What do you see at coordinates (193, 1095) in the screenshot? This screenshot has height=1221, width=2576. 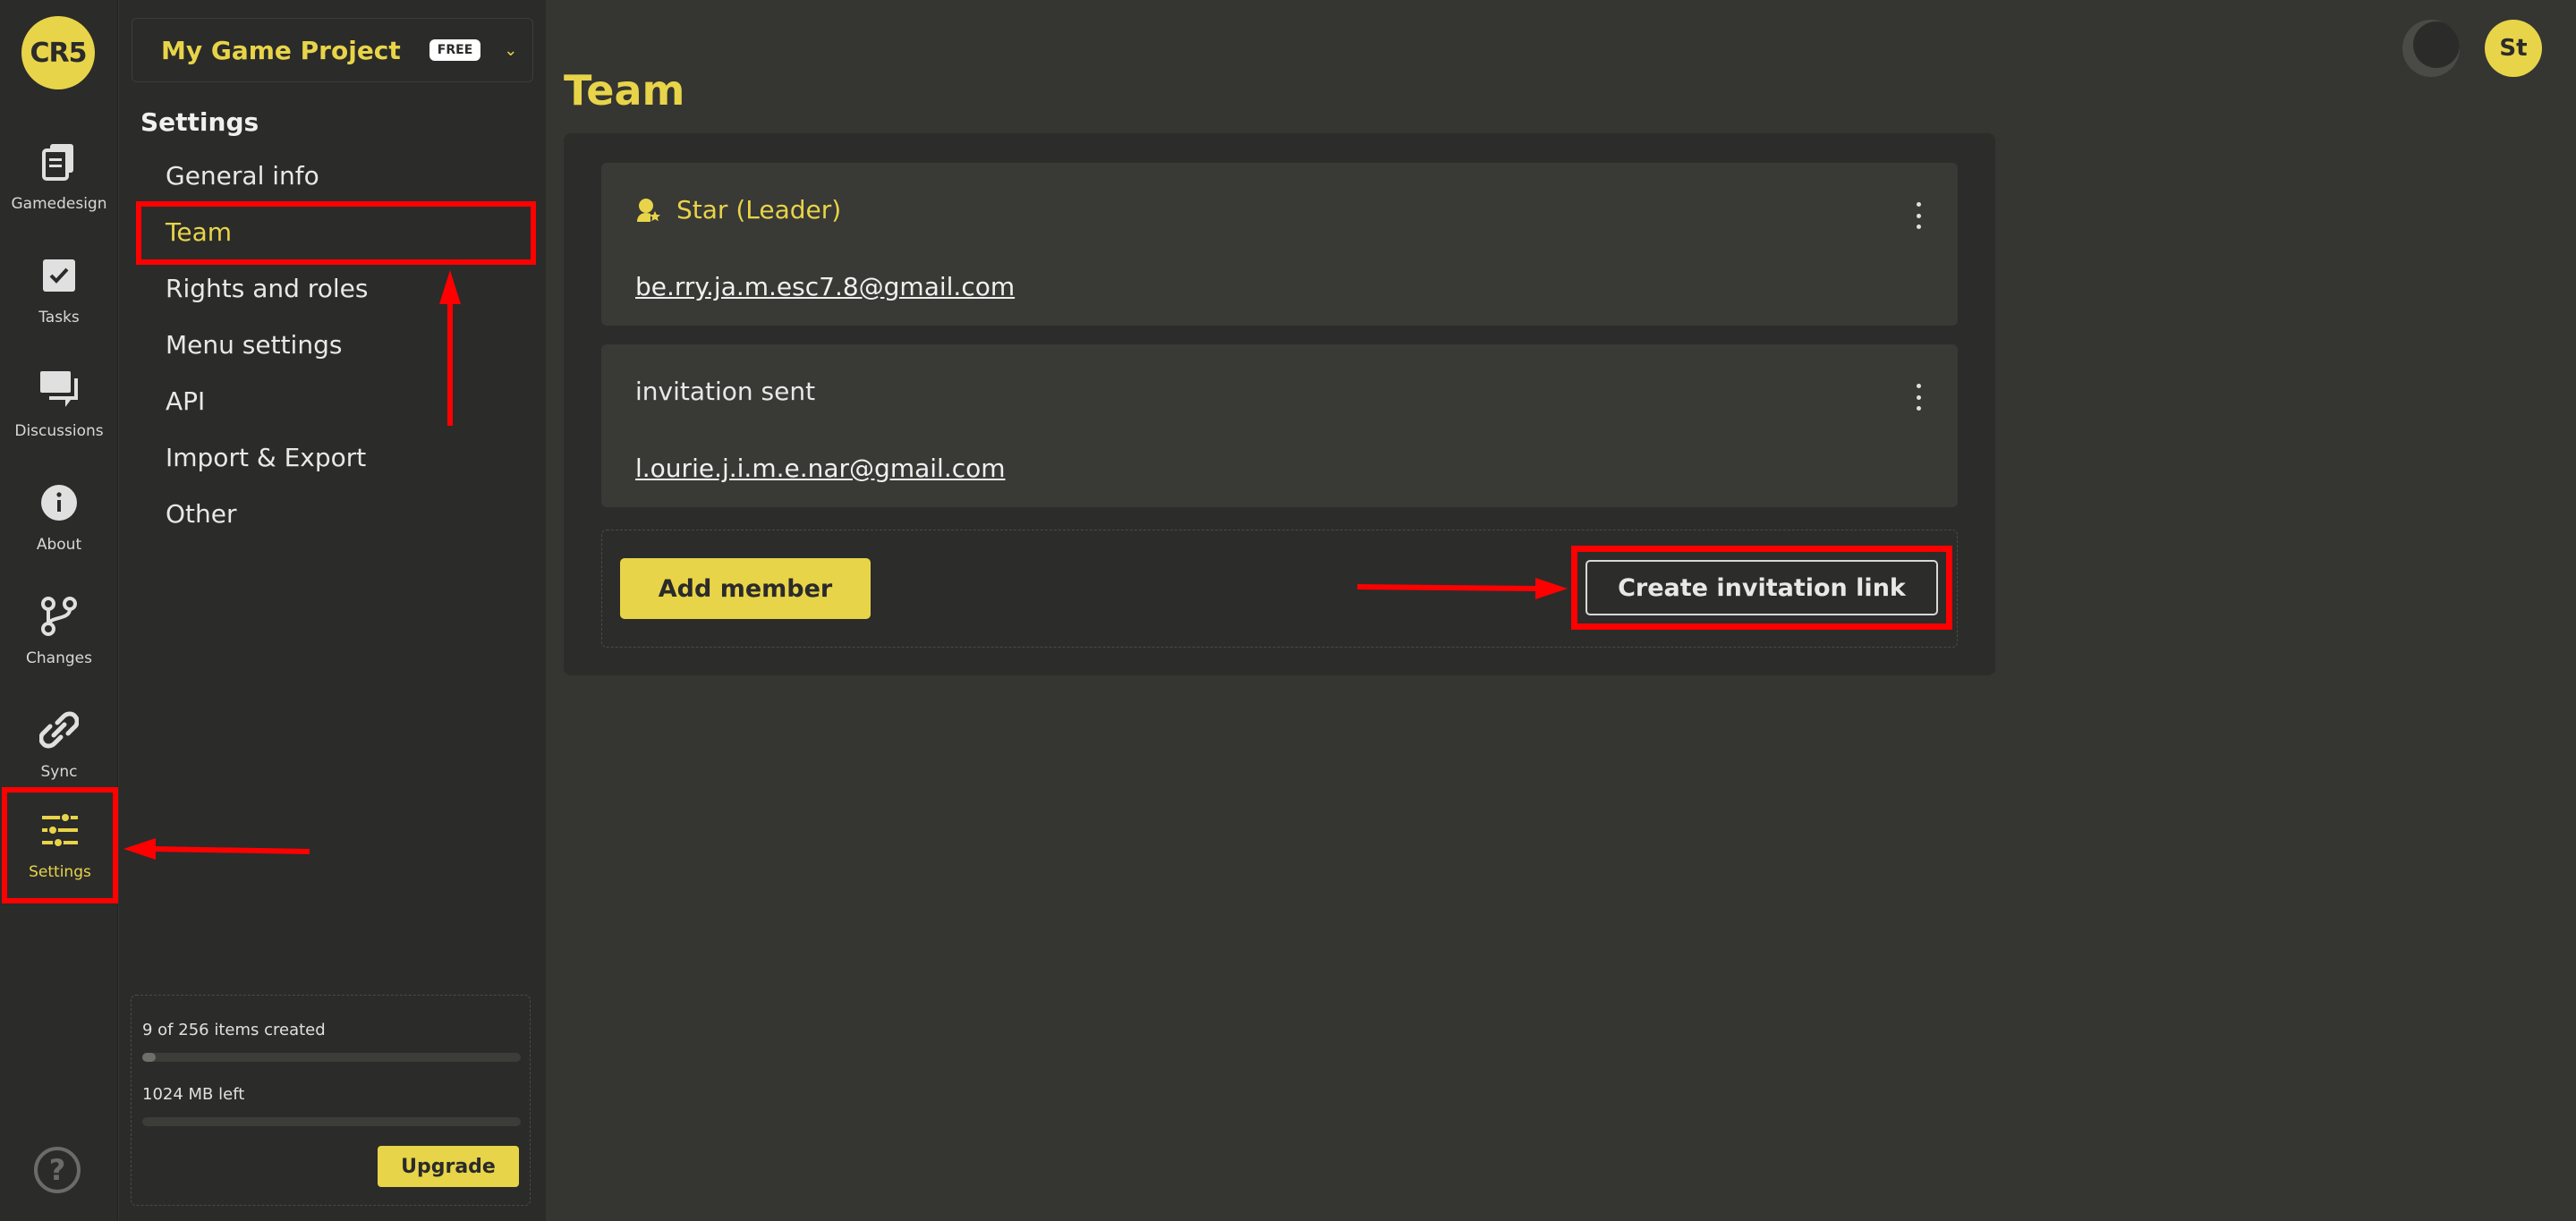 I see `storage-quota-text: 1024 MB left` at bounding box center [193, 1095].